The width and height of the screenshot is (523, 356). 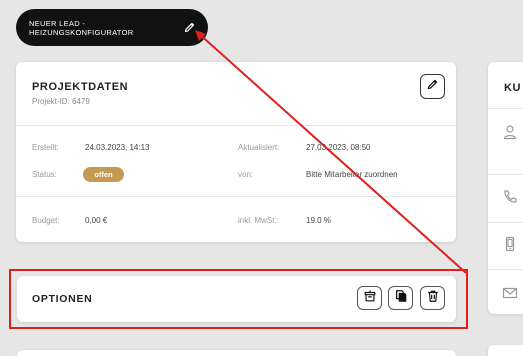 I want to click on erstellt-label: Erstellt:, so click(x=45, y=147).